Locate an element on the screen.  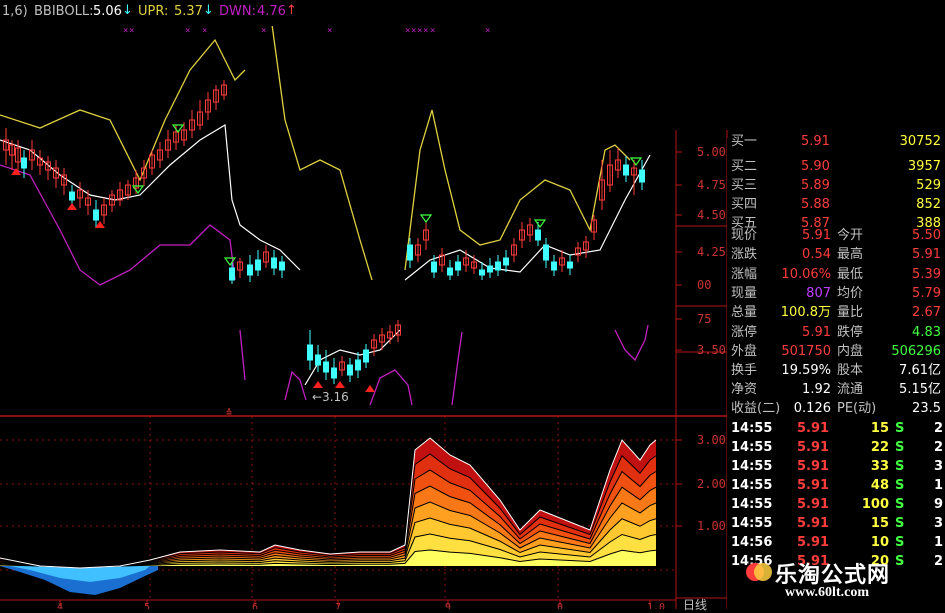
quote-label: 量比 is located at coordinates (850, 313).